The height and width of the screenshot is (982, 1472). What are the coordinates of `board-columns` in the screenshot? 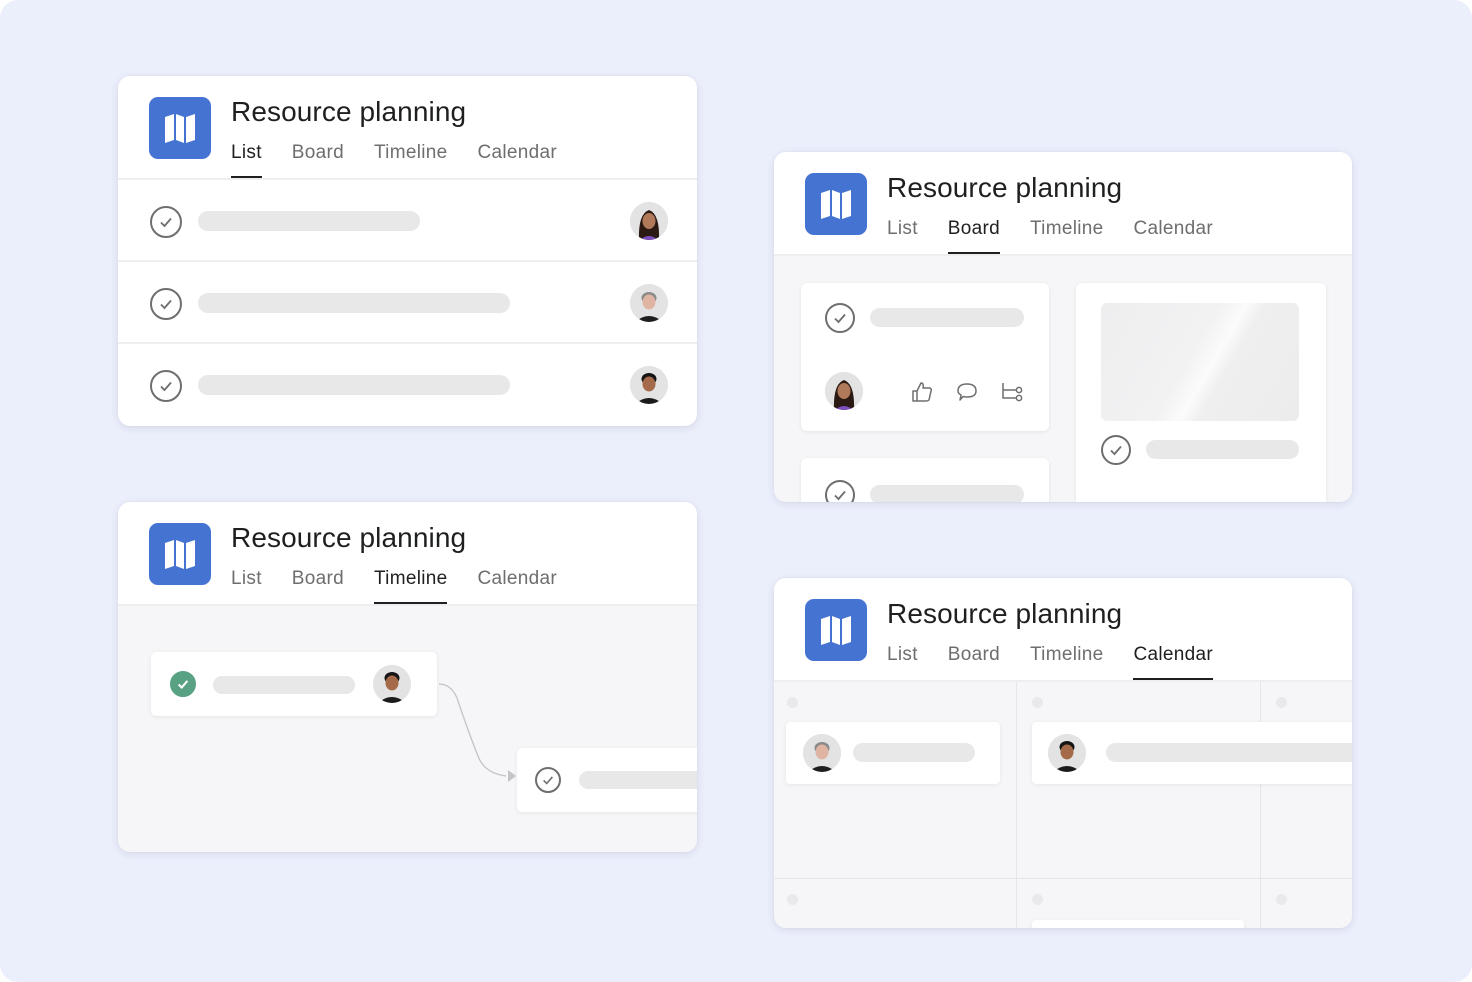 It's located at (1063, 379).